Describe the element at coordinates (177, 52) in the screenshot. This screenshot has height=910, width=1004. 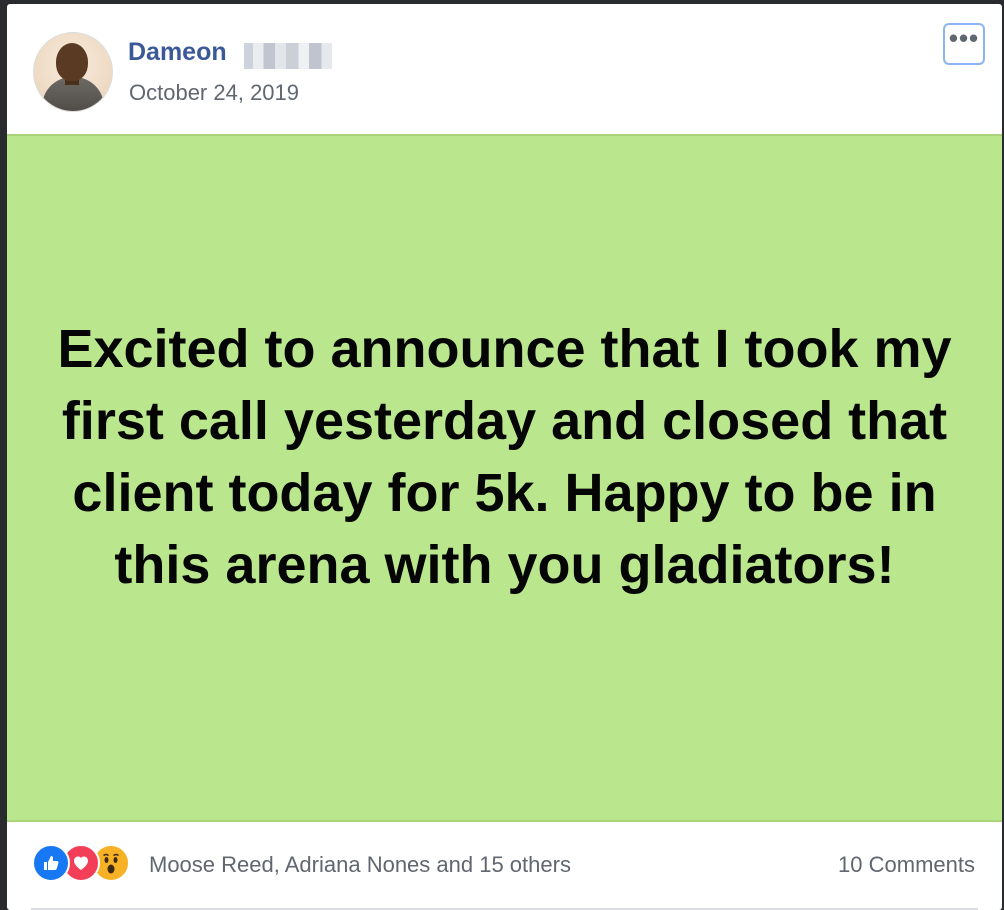
I see `author-name: Dameon` at that location.